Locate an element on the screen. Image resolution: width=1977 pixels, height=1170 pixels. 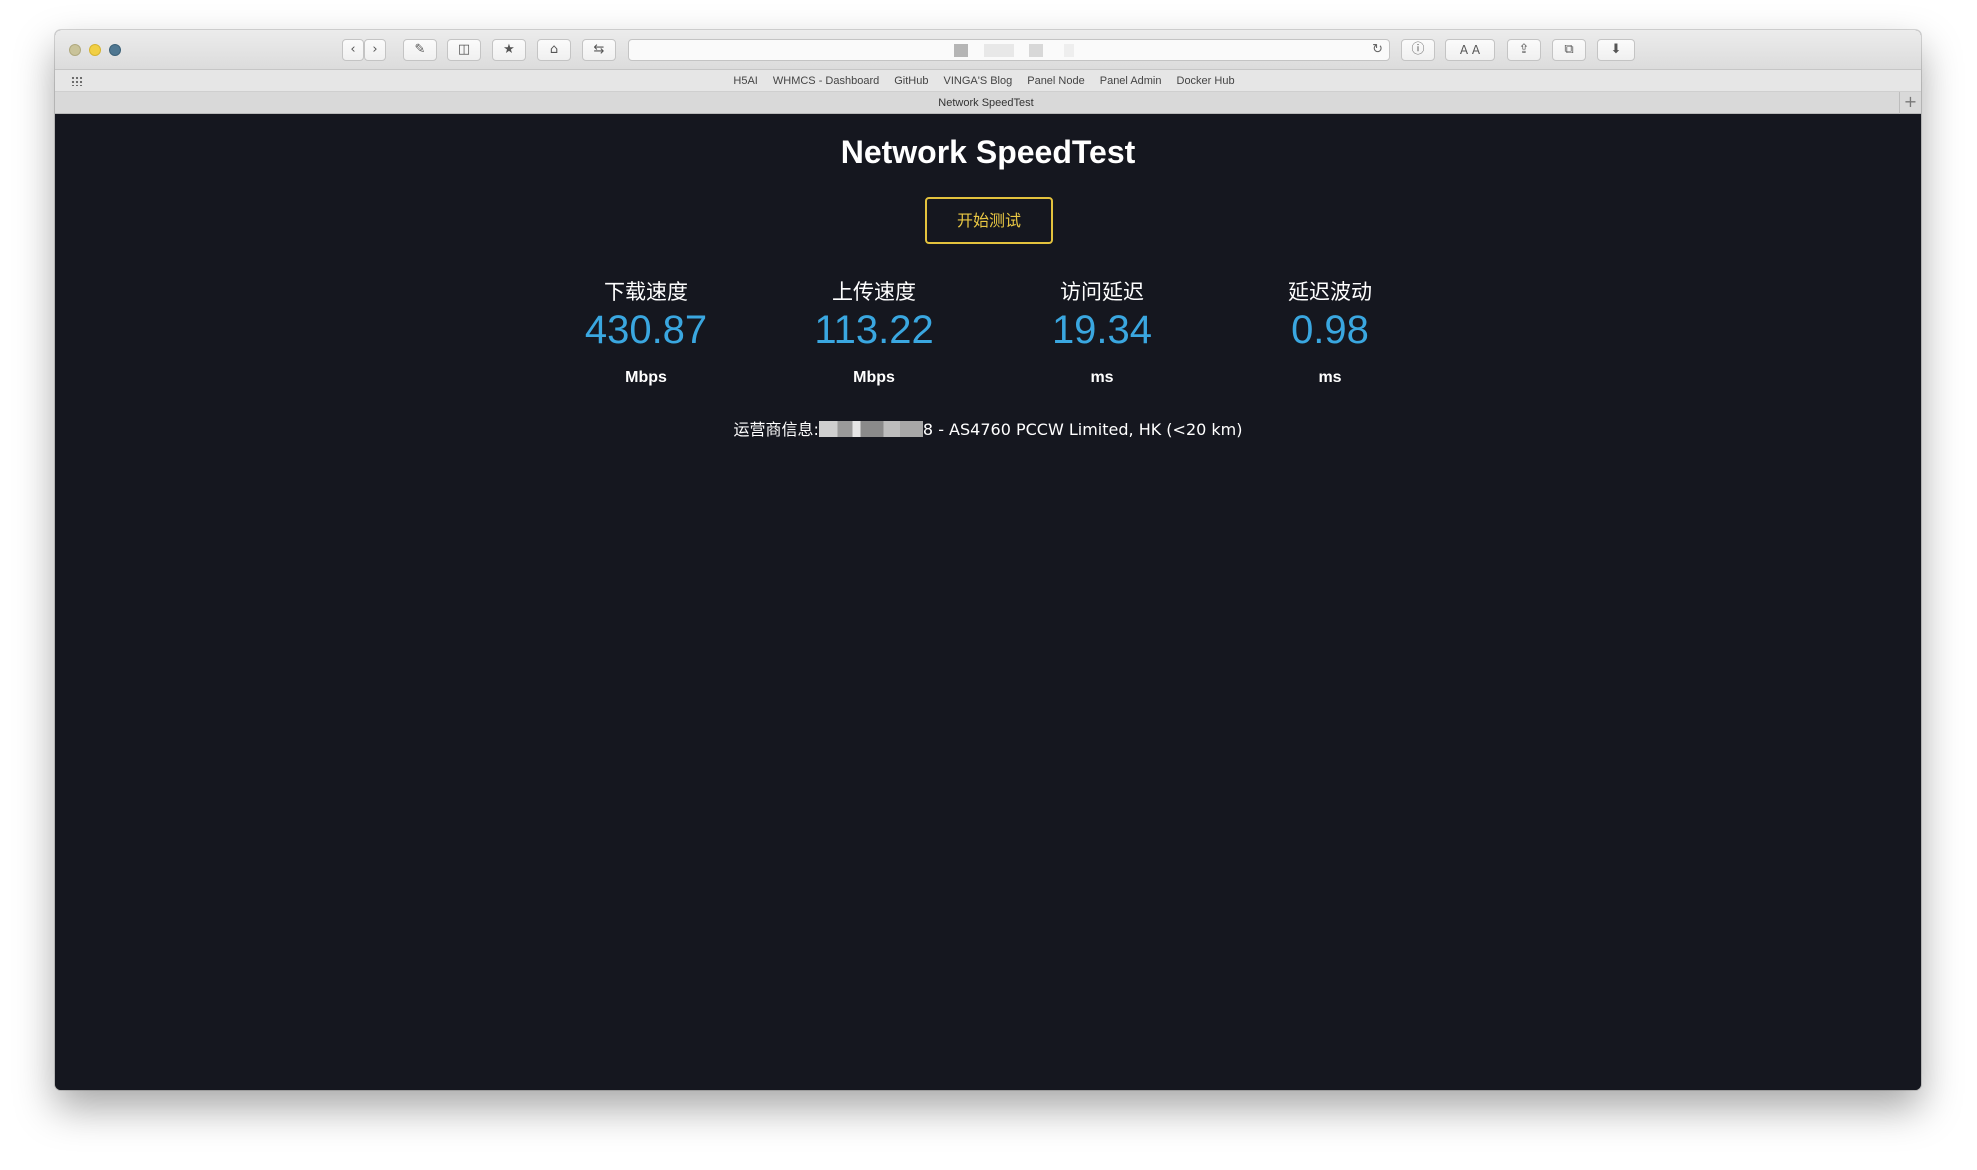
bookmark-item: Panel Admin is located at coordinates (1131, 81).